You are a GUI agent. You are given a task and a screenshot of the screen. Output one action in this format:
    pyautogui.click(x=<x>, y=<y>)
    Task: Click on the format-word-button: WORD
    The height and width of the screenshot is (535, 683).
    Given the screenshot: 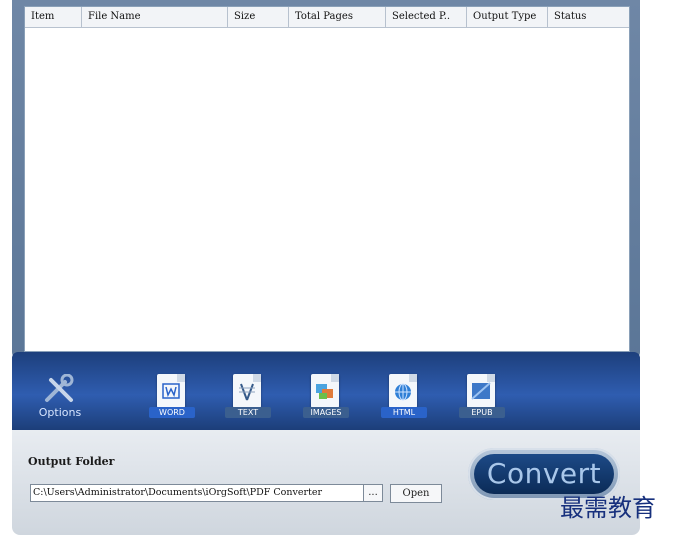 What is the action you would take?
    pyautogui.click(x=172, y=397)
    